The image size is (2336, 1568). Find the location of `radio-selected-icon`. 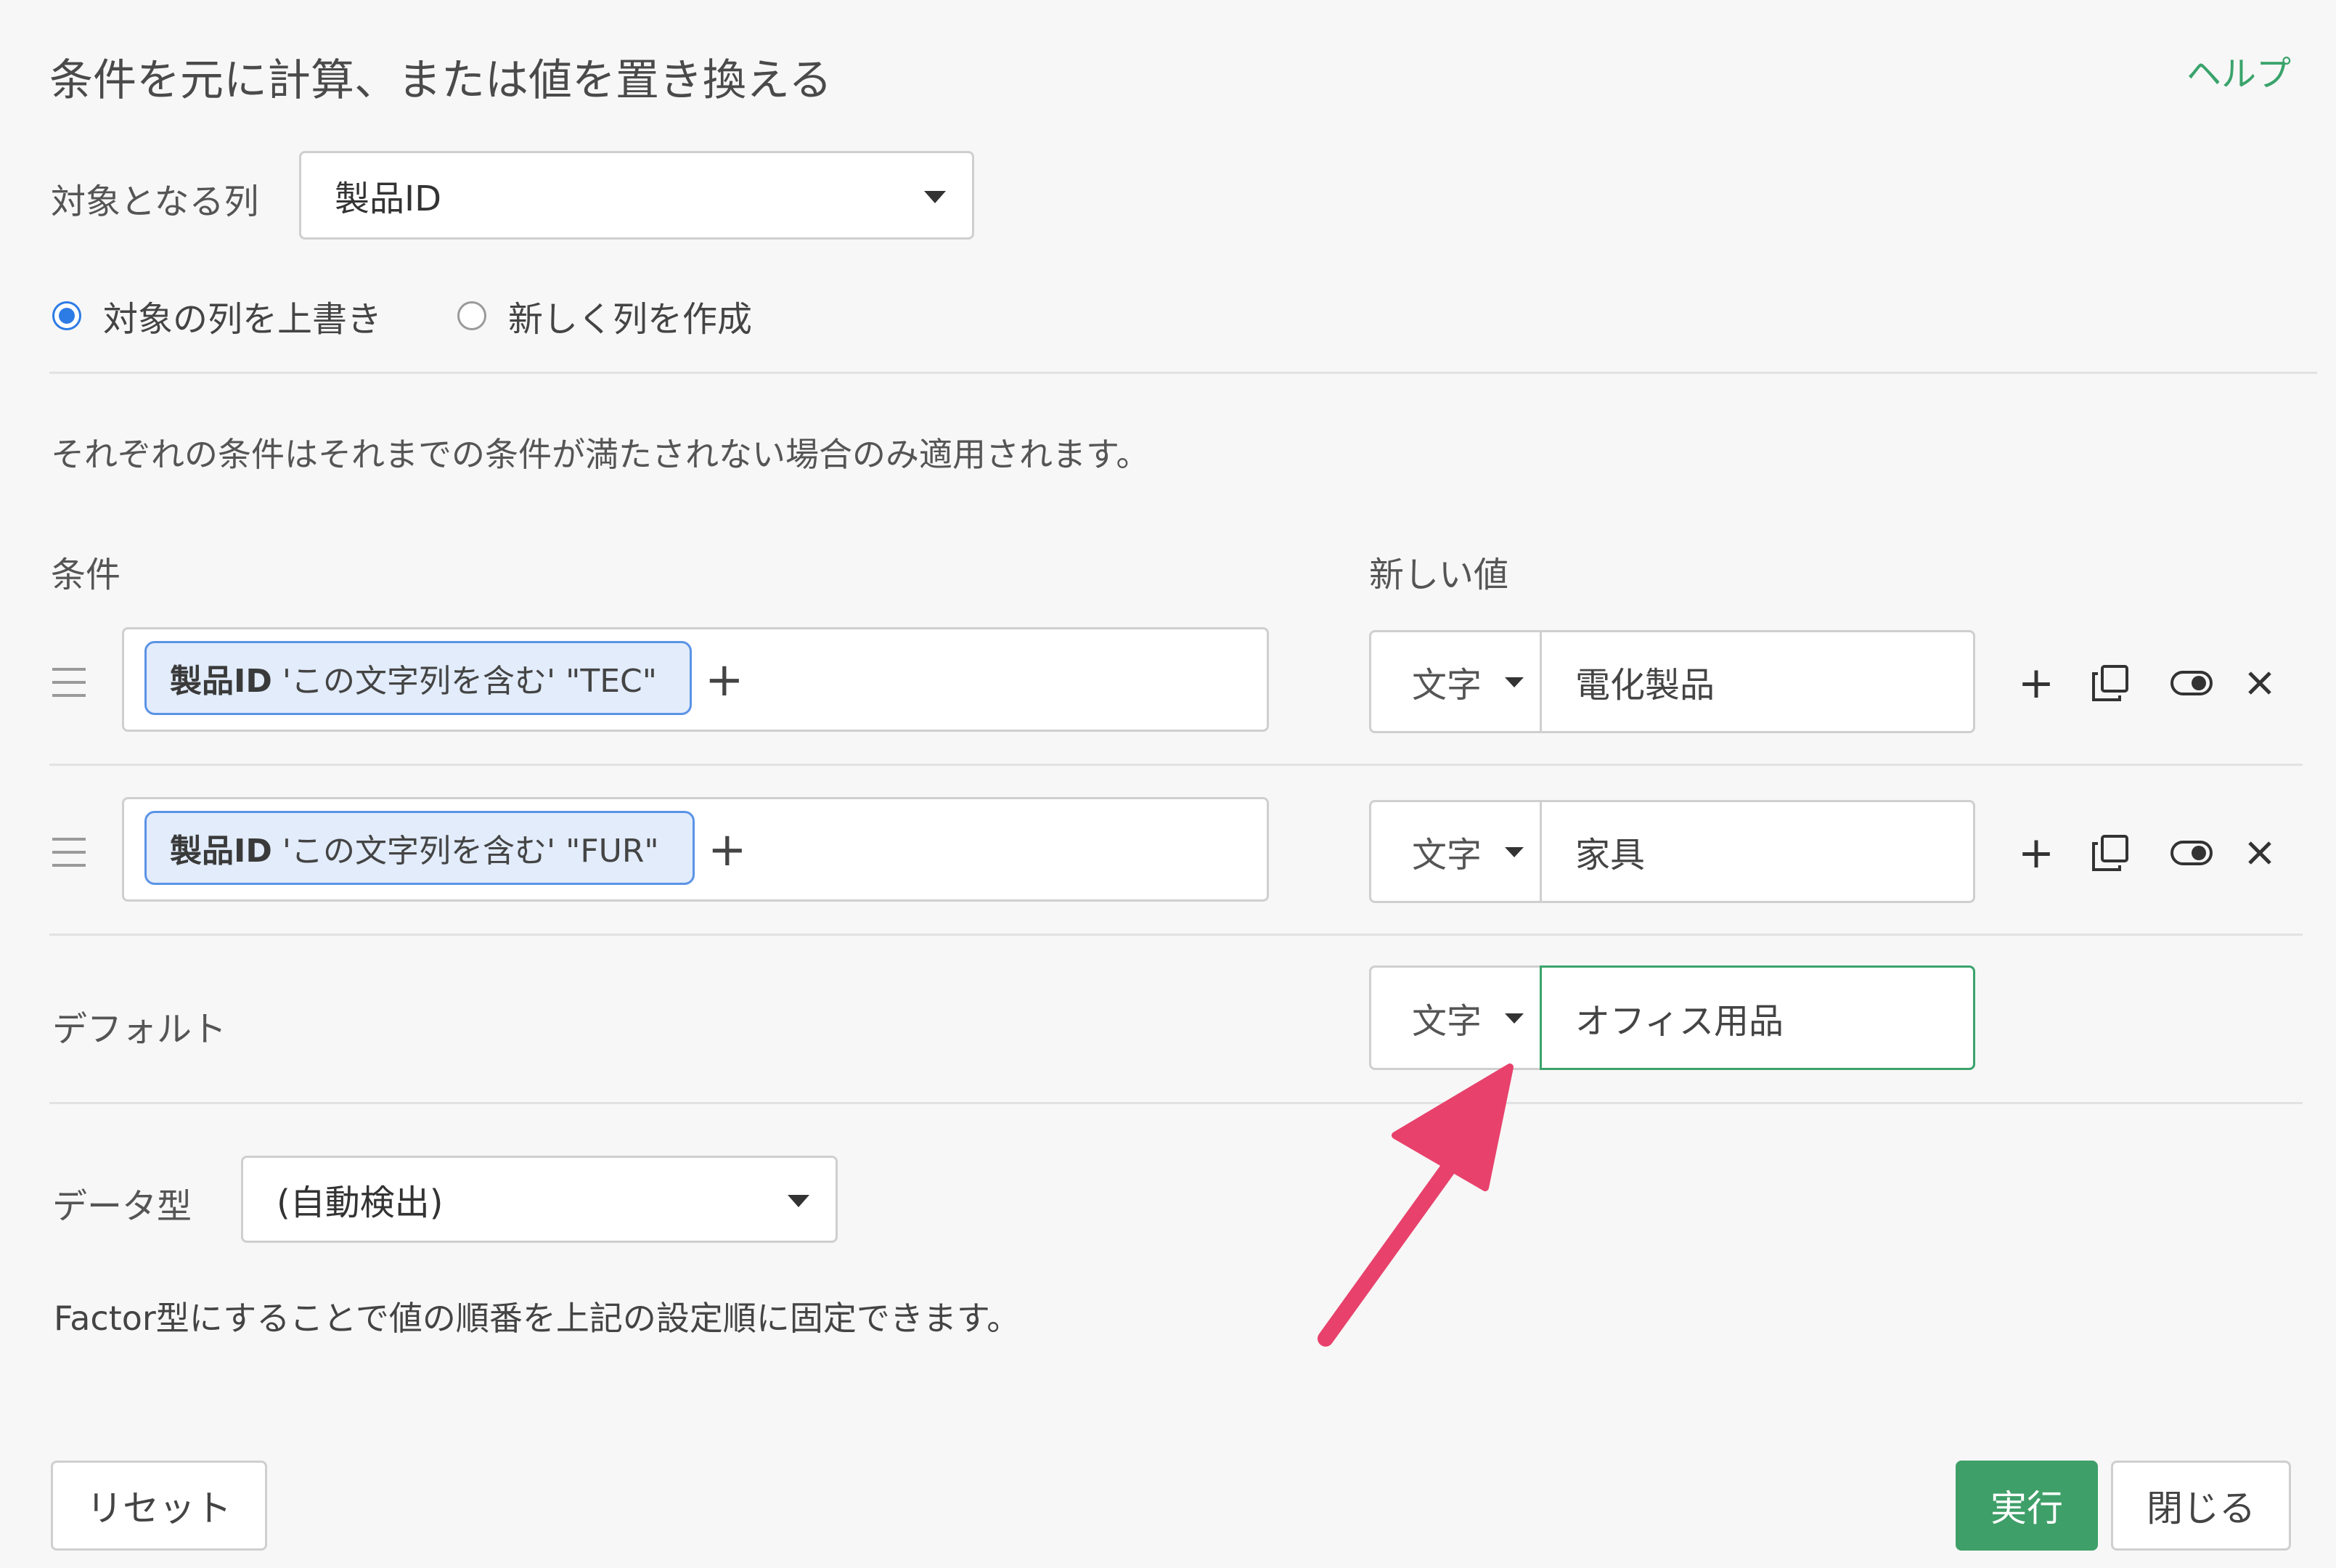

radio-selected-icon is located at coordinates (66, 316).